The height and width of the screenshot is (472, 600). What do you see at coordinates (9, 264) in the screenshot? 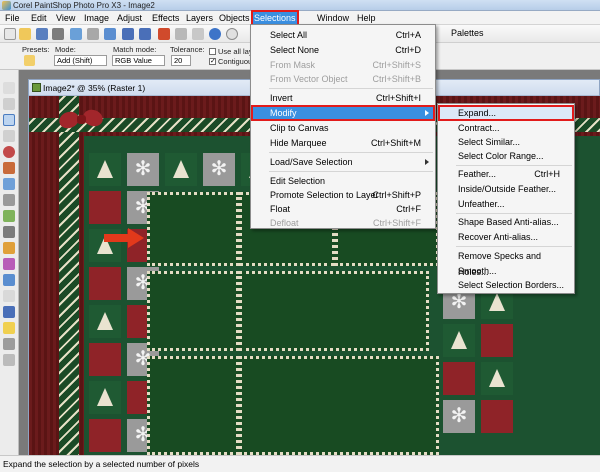
I see `picture-tube-icon` at bounding box center [9, 264].